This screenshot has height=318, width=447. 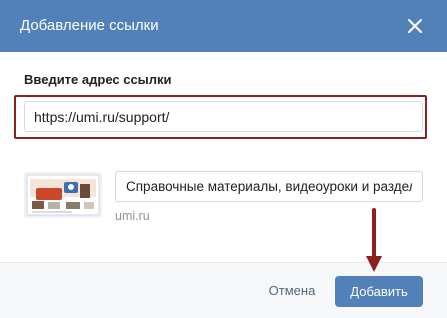 I want to click on close-icon, so click(x=415, y=26).